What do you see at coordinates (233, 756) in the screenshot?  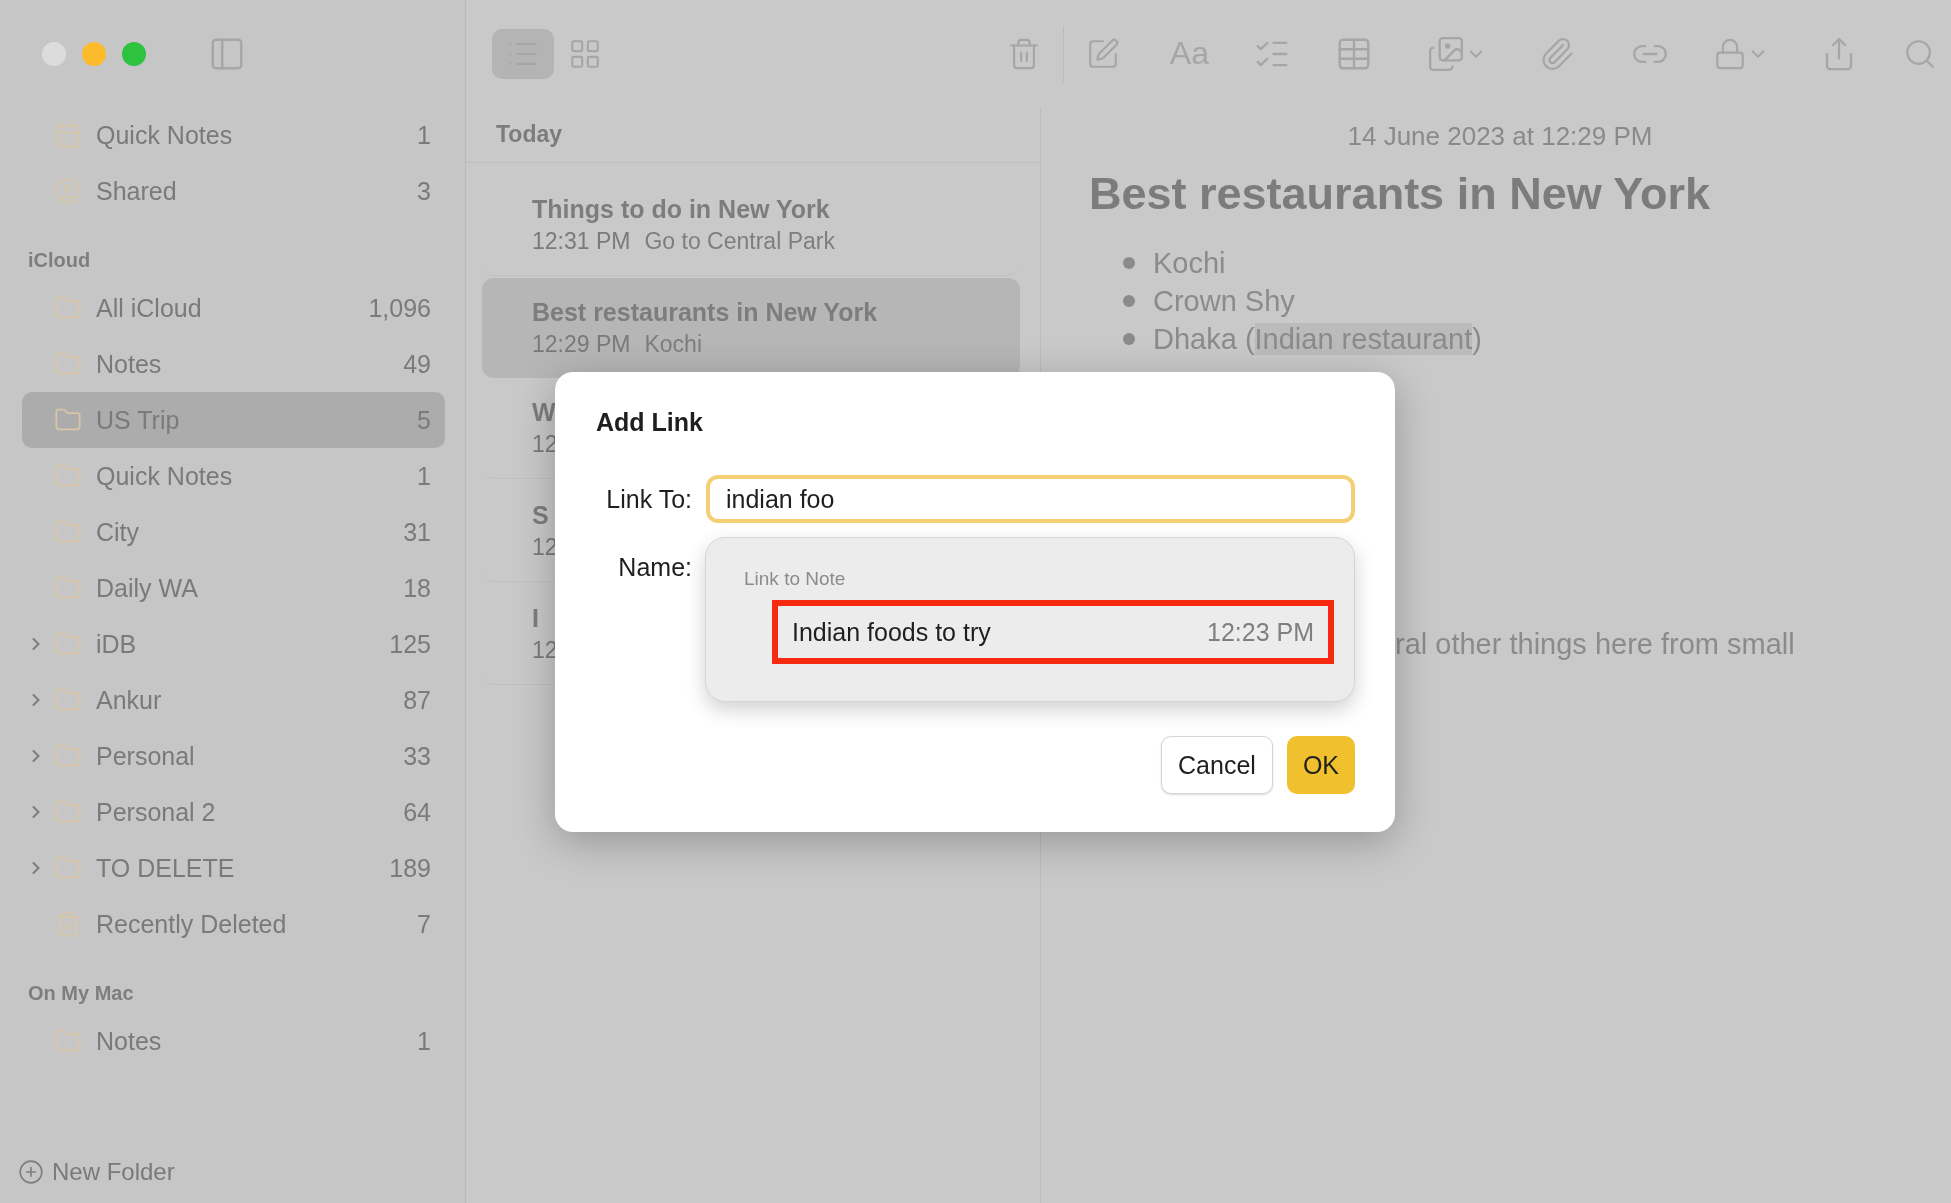 I see `sidebar-item: Personal 33` at bounding box center [233, 756].